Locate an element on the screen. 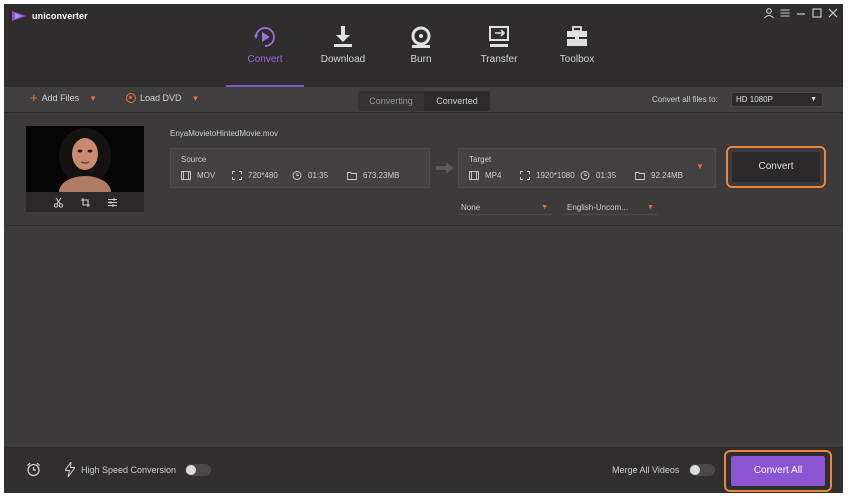 The width and height of the screenshot is (850, 499). add-files-label: Add Files is located at coordinates (60, 98).